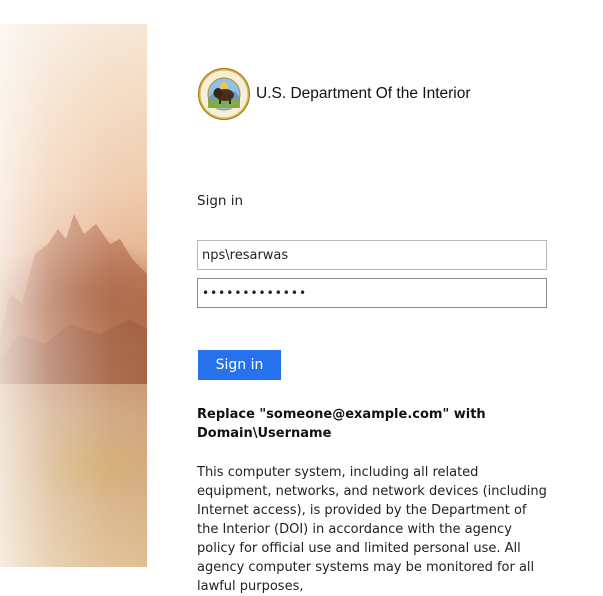 This screenshot has width=603, height=596. I want to click on doi-seal-logo, so click(224, 94).